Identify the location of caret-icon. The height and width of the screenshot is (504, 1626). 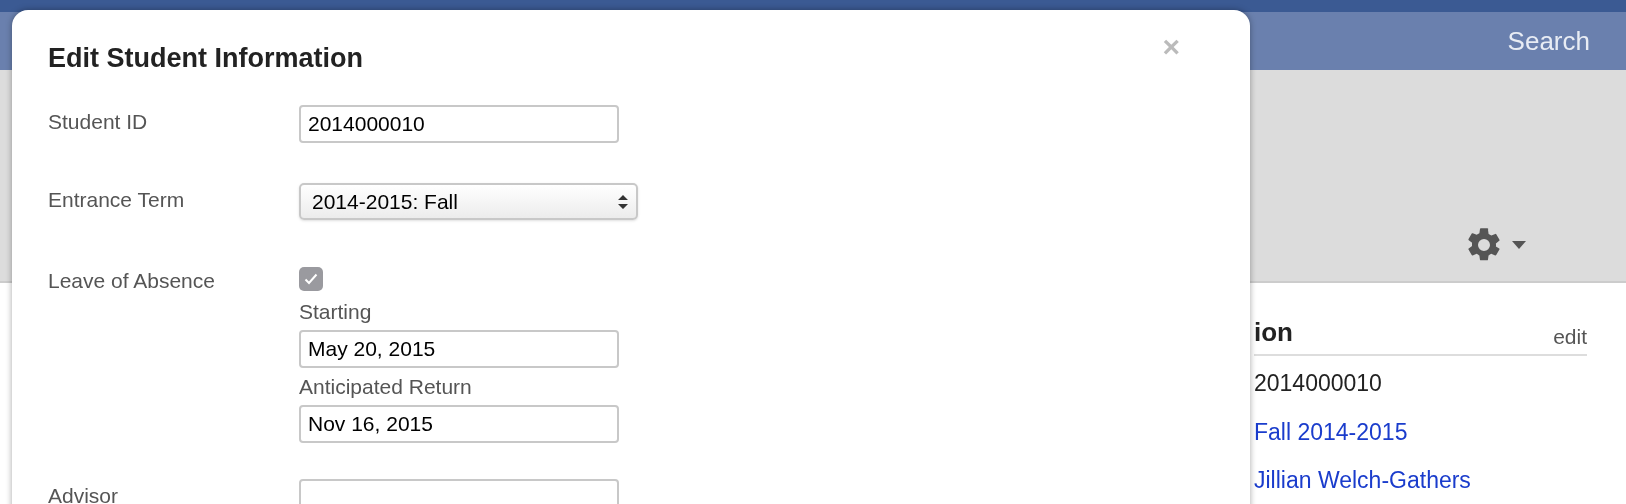
(1519, 245).